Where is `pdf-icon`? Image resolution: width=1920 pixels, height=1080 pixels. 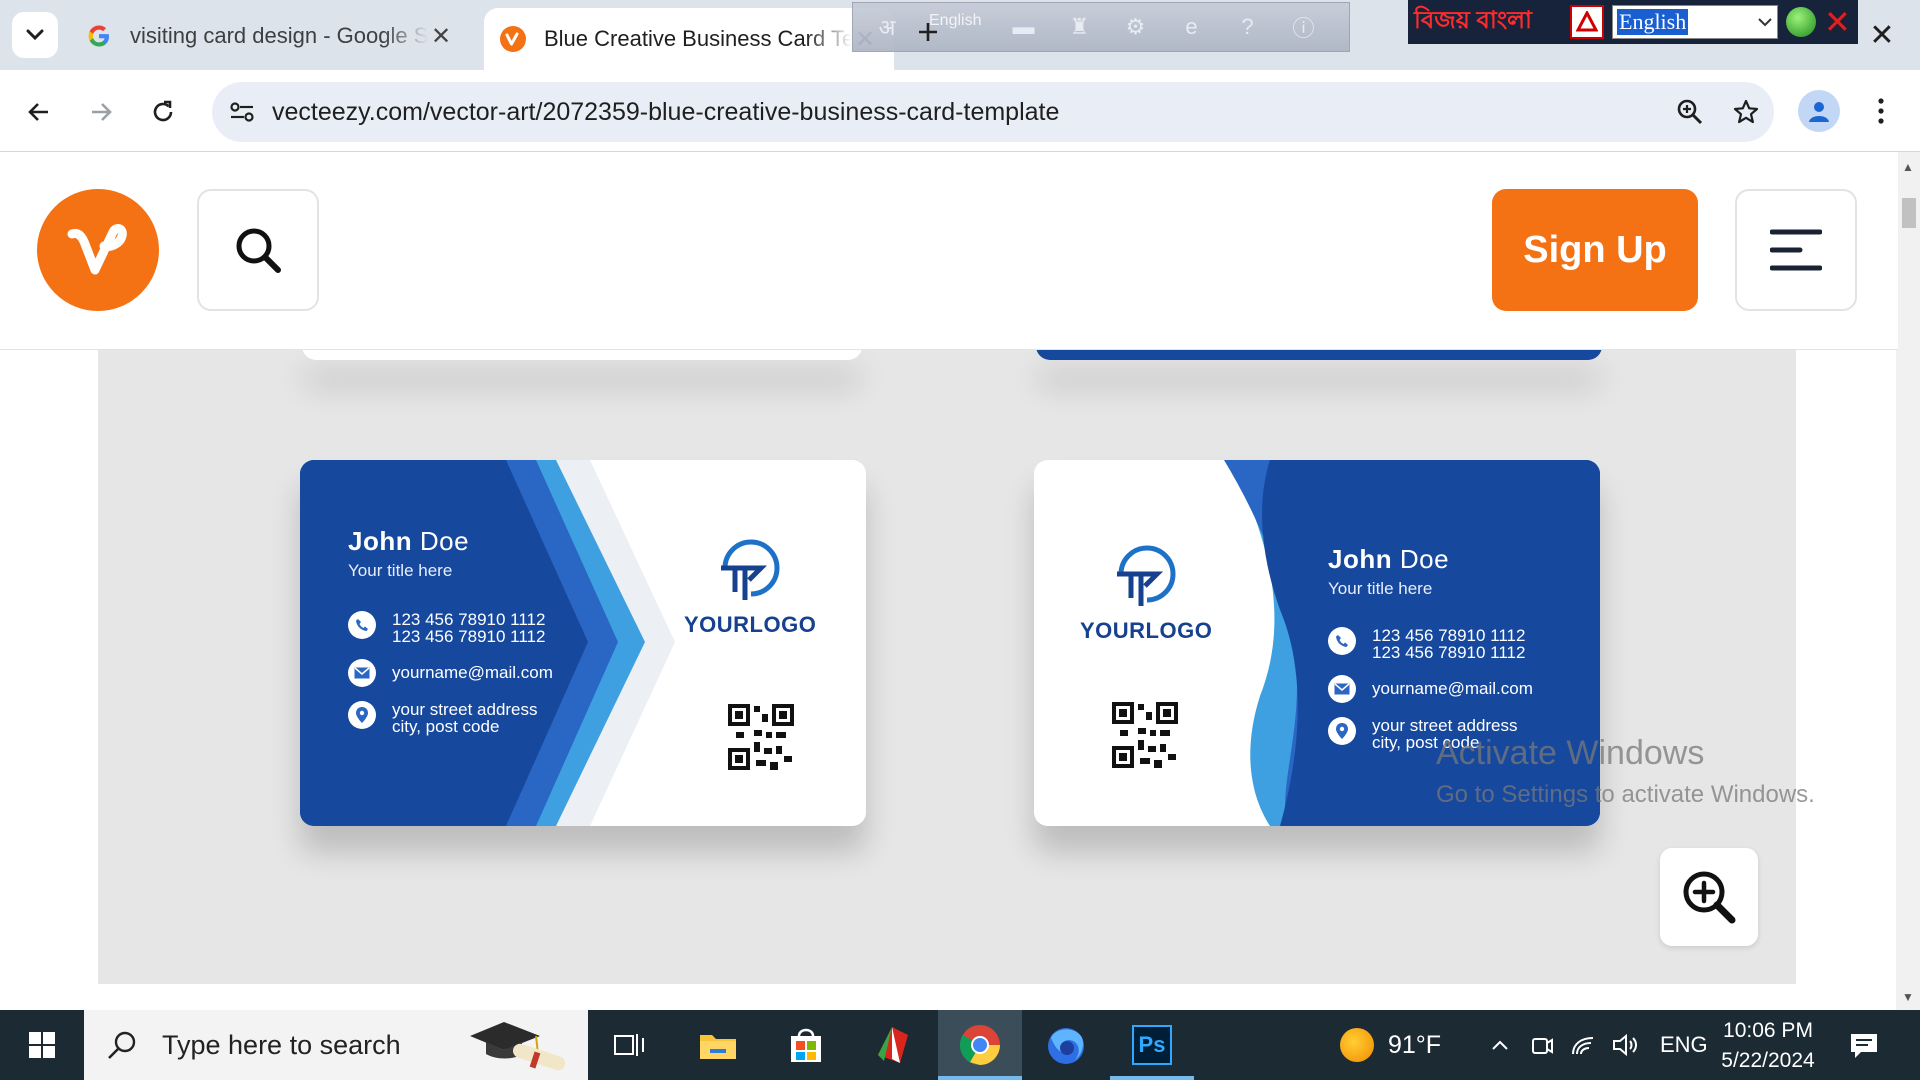 pdf-icon is located at coordinates (1587, 22).